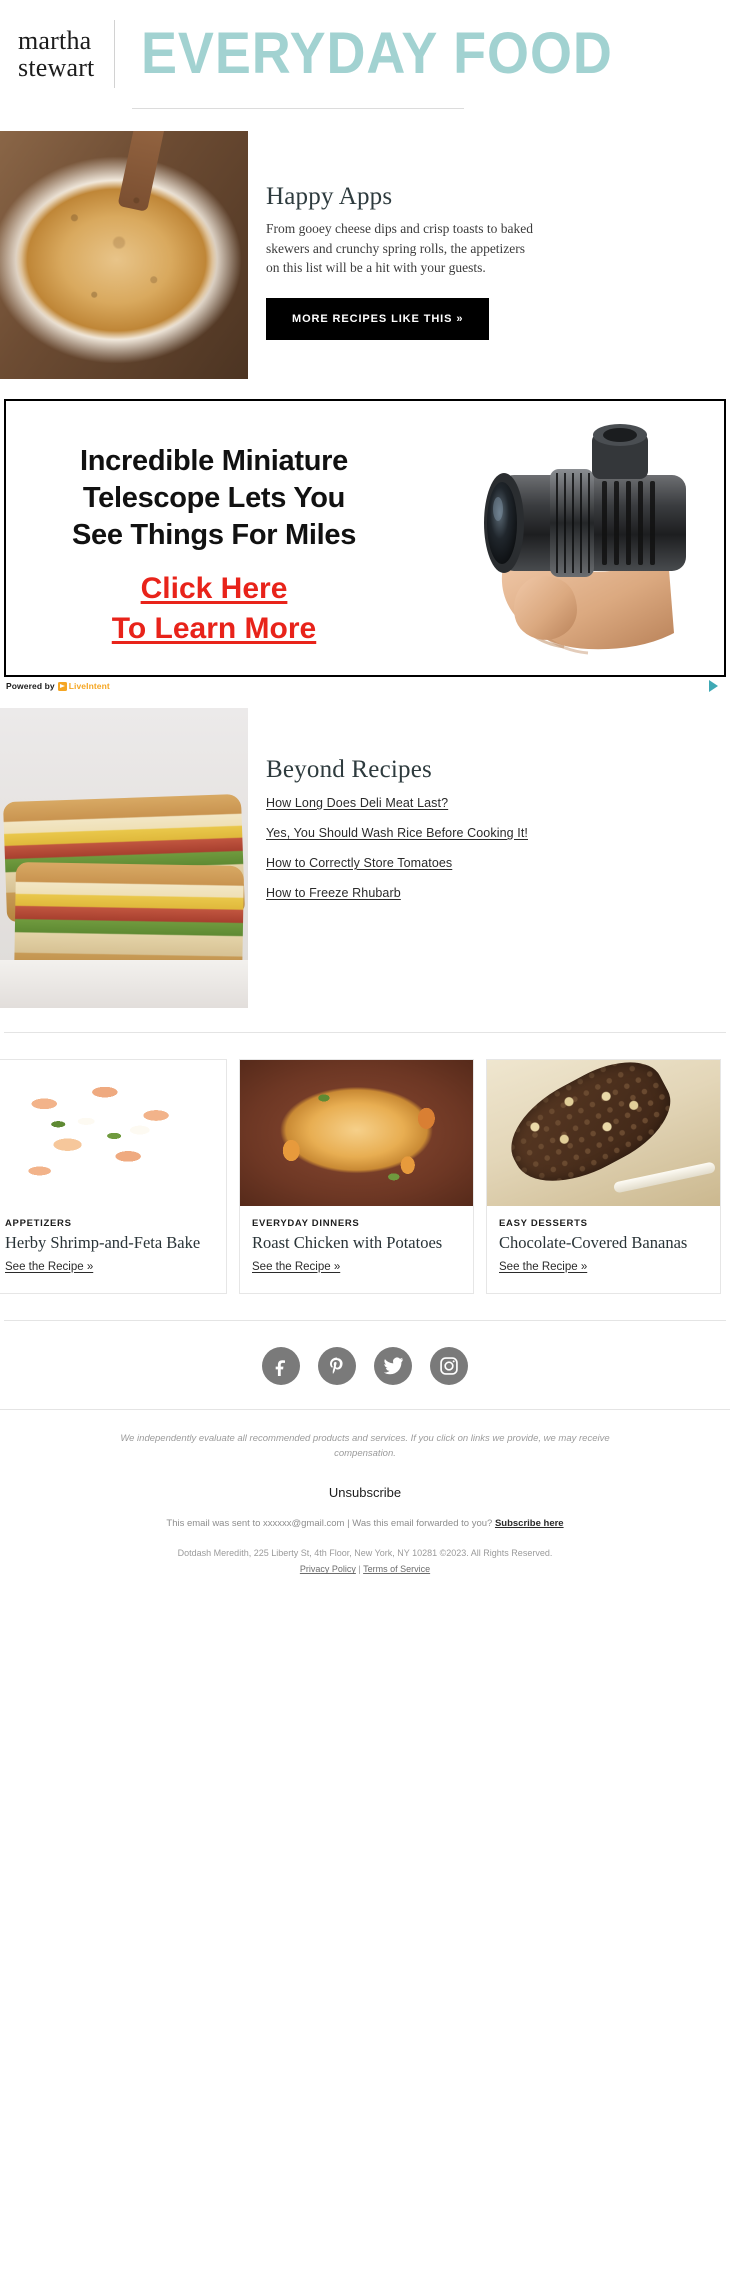  Describe the element at coordinates (349, 769) in the screenshot. I see `beyond-recipes-heading: Beyond Recipes` at that location.